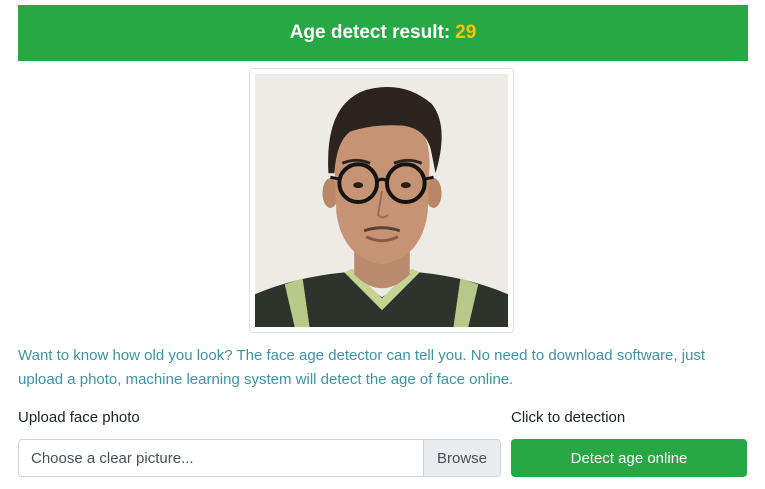  I want to click on browse-button: Browse, so click(461, 458).